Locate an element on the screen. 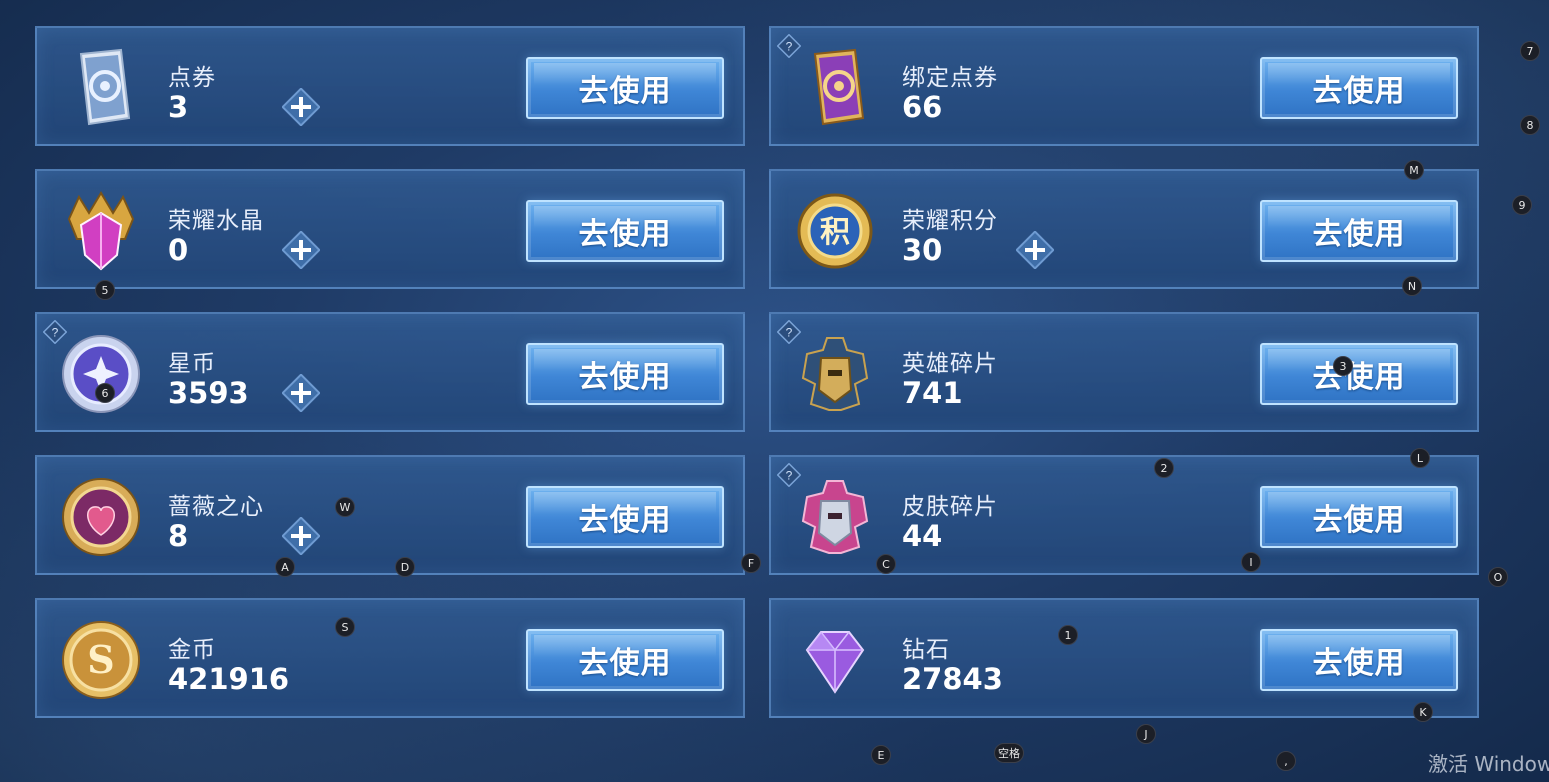 The image size is (1549, 782). glory-crystal-icon is located at coordinates (101, 231).